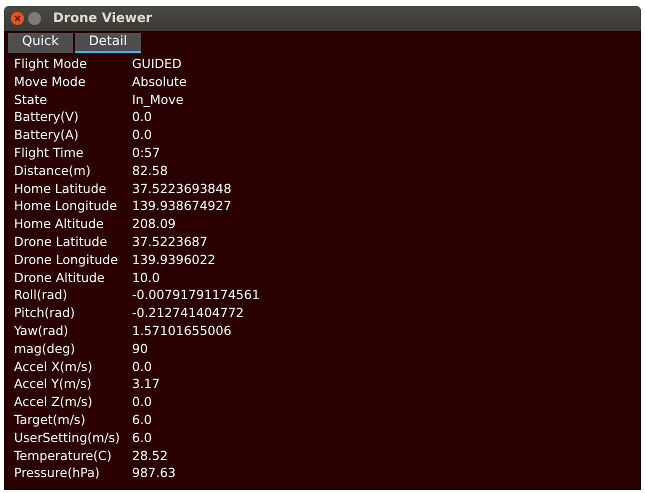 The image size is (645, 493). Describe the element at coordinates (34, 18) in the screenshot. I see `minimize-icon` at that location.